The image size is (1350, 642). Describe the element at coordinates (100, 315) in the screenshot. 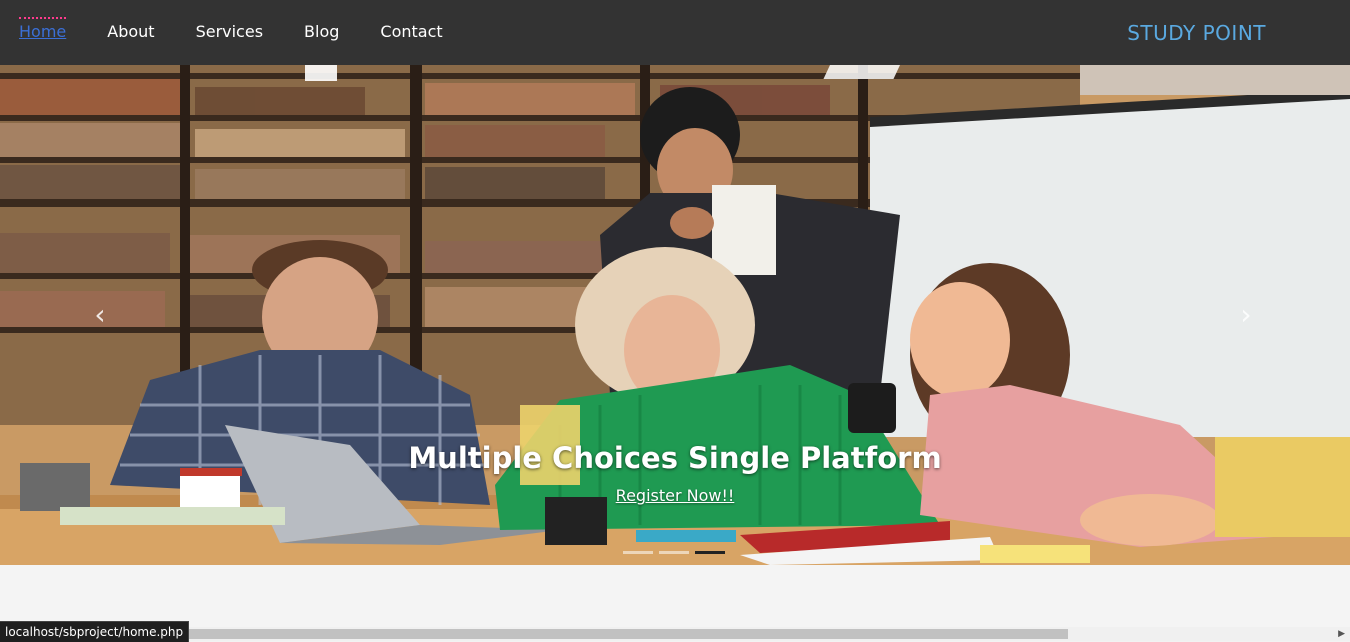

I see `carousel-prev-chevron-left-icon: ‹` at that location.